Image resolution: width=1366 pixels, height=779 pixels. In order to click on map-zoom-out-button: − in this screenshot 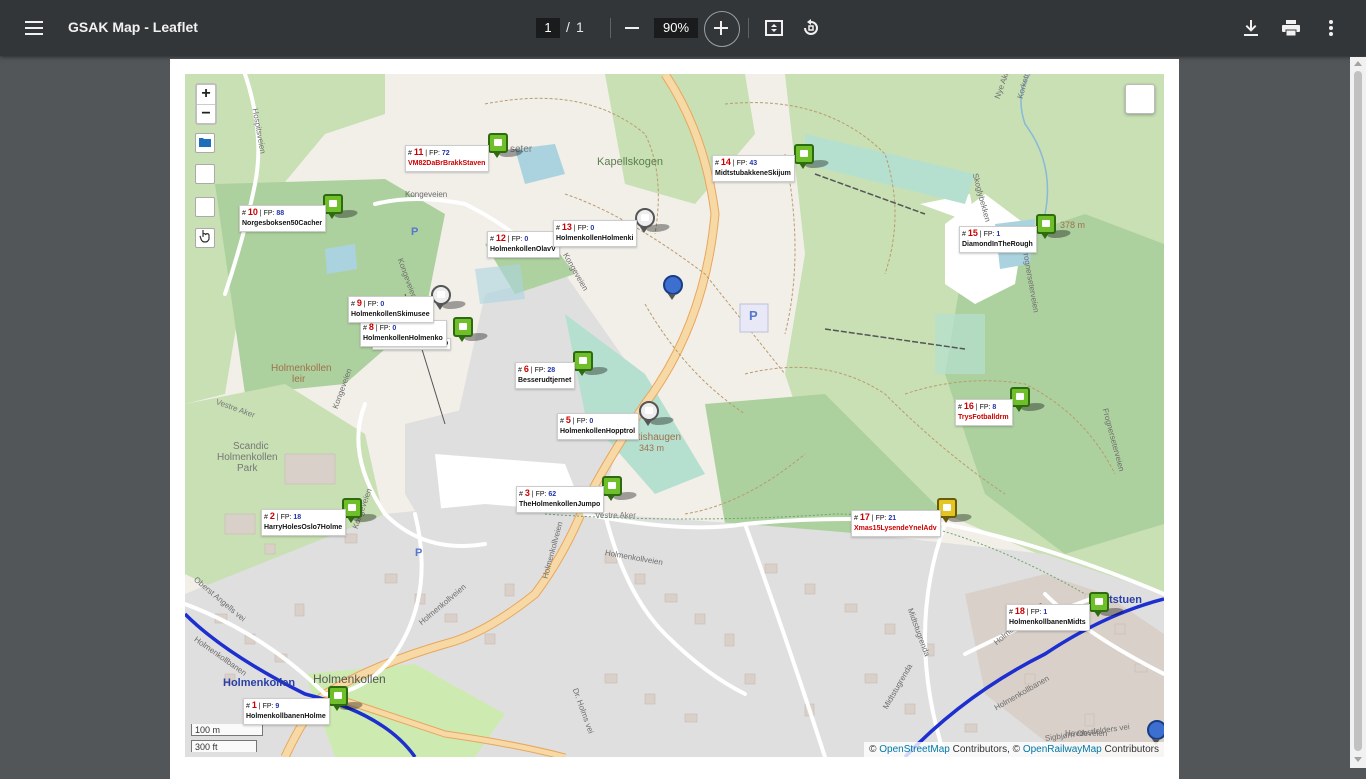, I will do `click(206, 114)`.